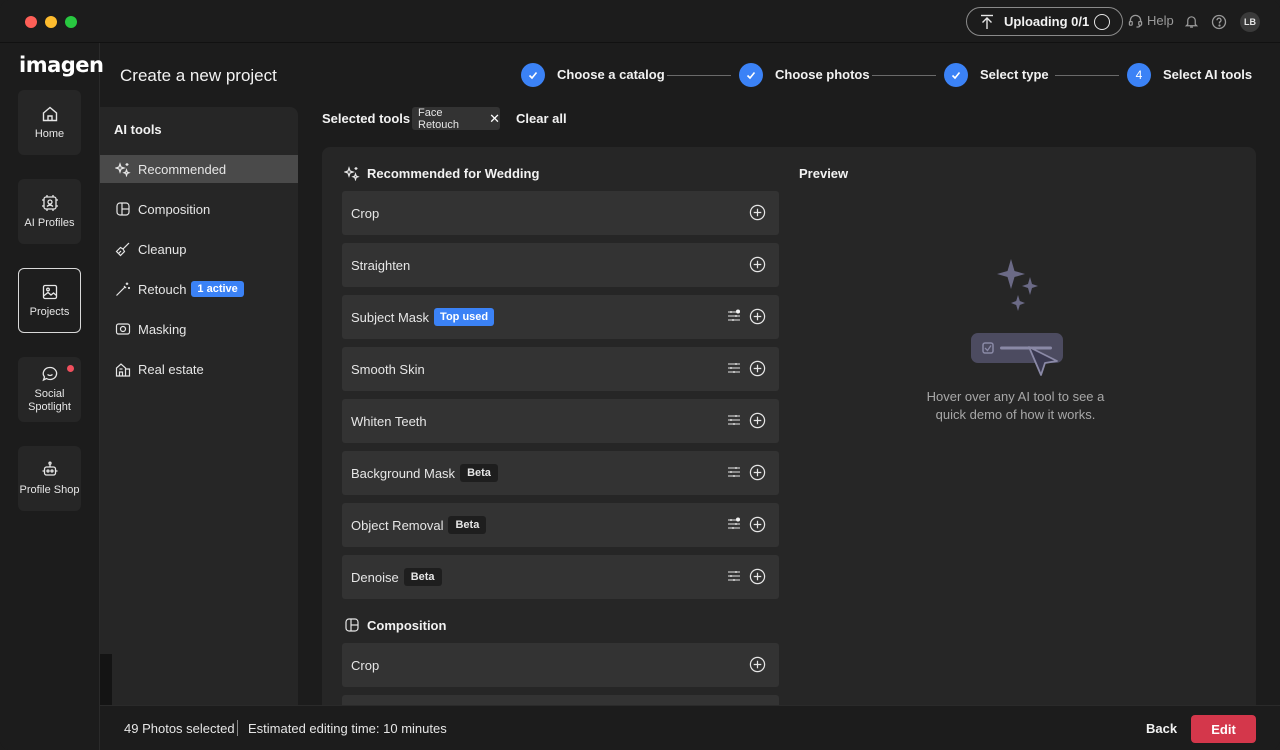  What do you see at coordinates (560, 369) in the screenshot?
I see `tool-row-smooth-skin: Smooth Skin` at bounding box center [560, 369].